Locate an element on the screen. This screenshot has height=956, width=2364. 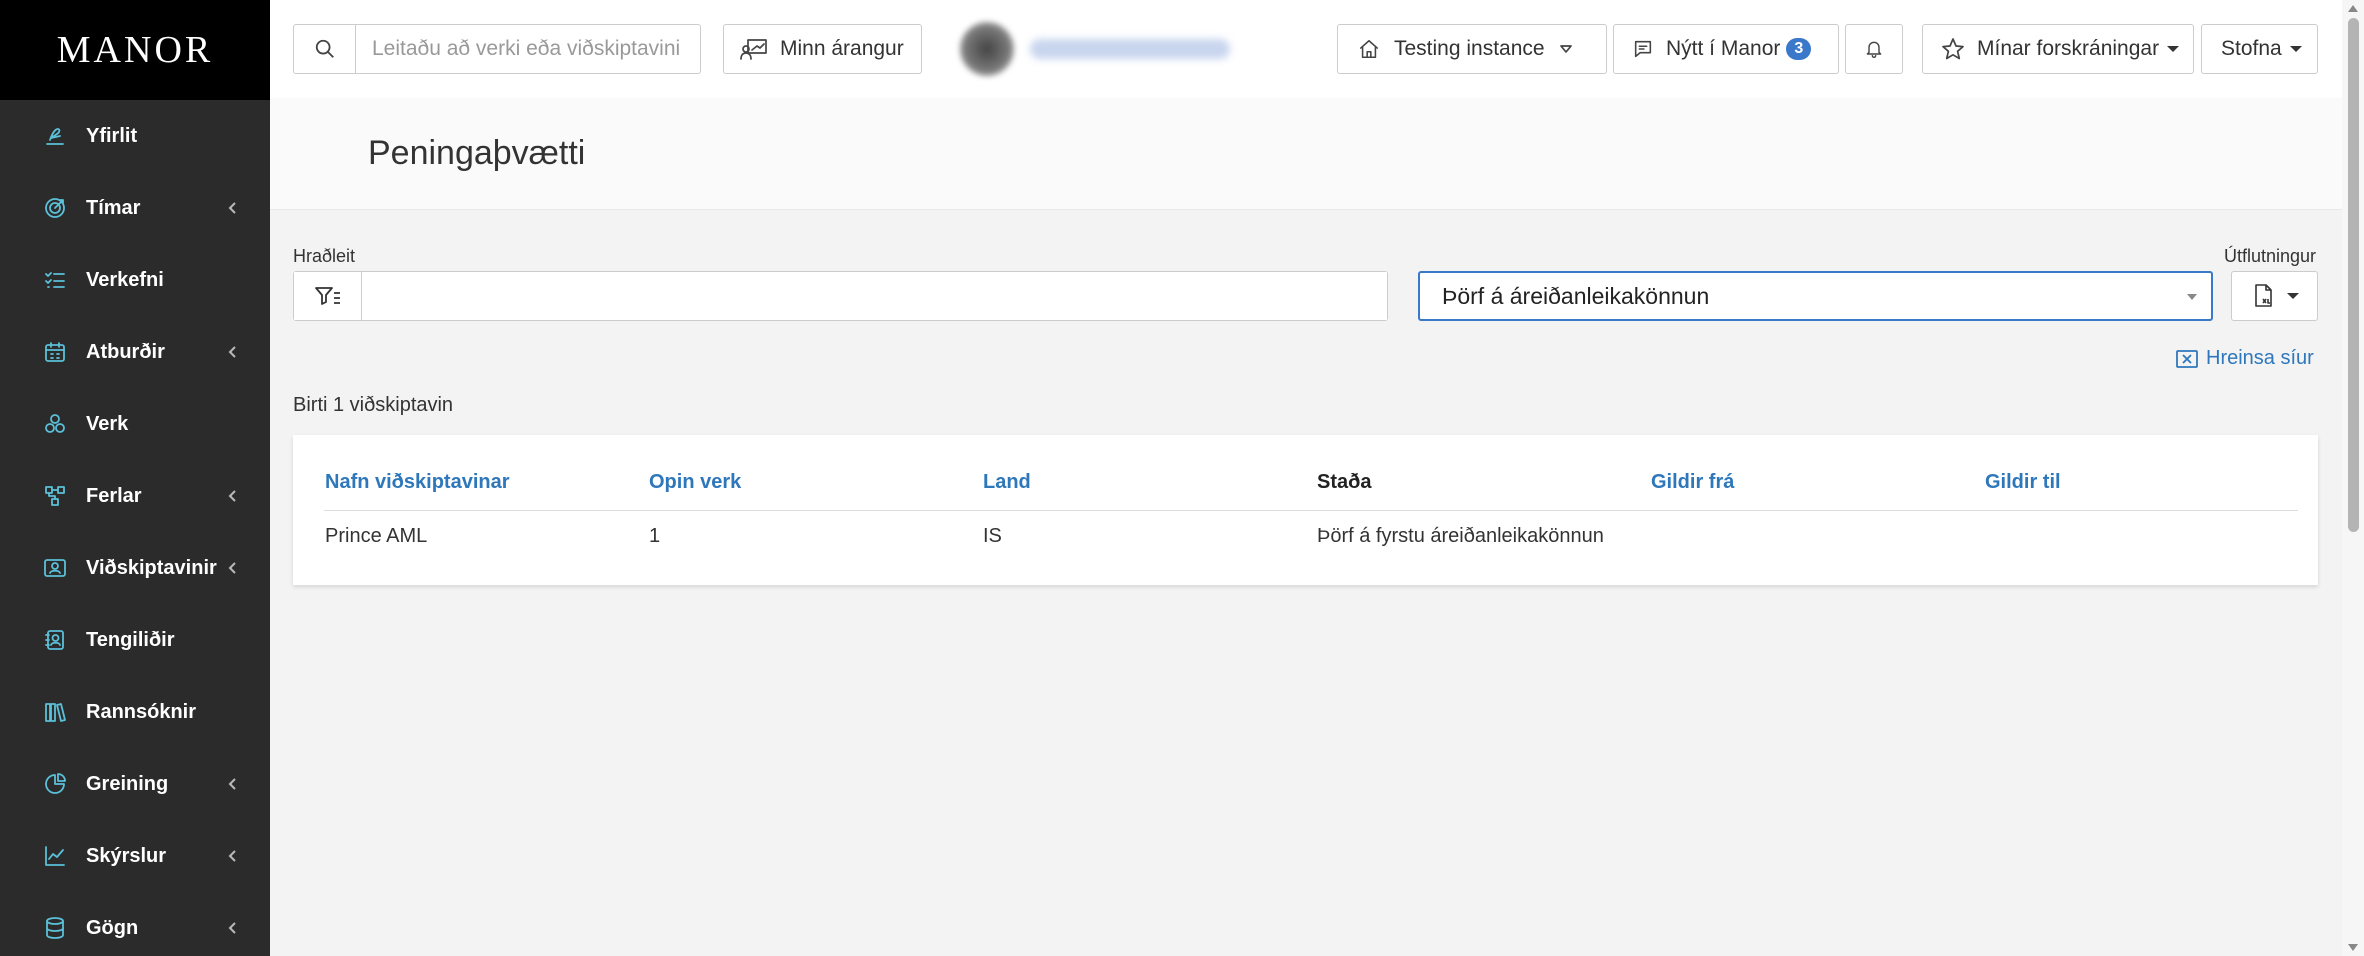
star-icon is located at coordinates (1953, 49).